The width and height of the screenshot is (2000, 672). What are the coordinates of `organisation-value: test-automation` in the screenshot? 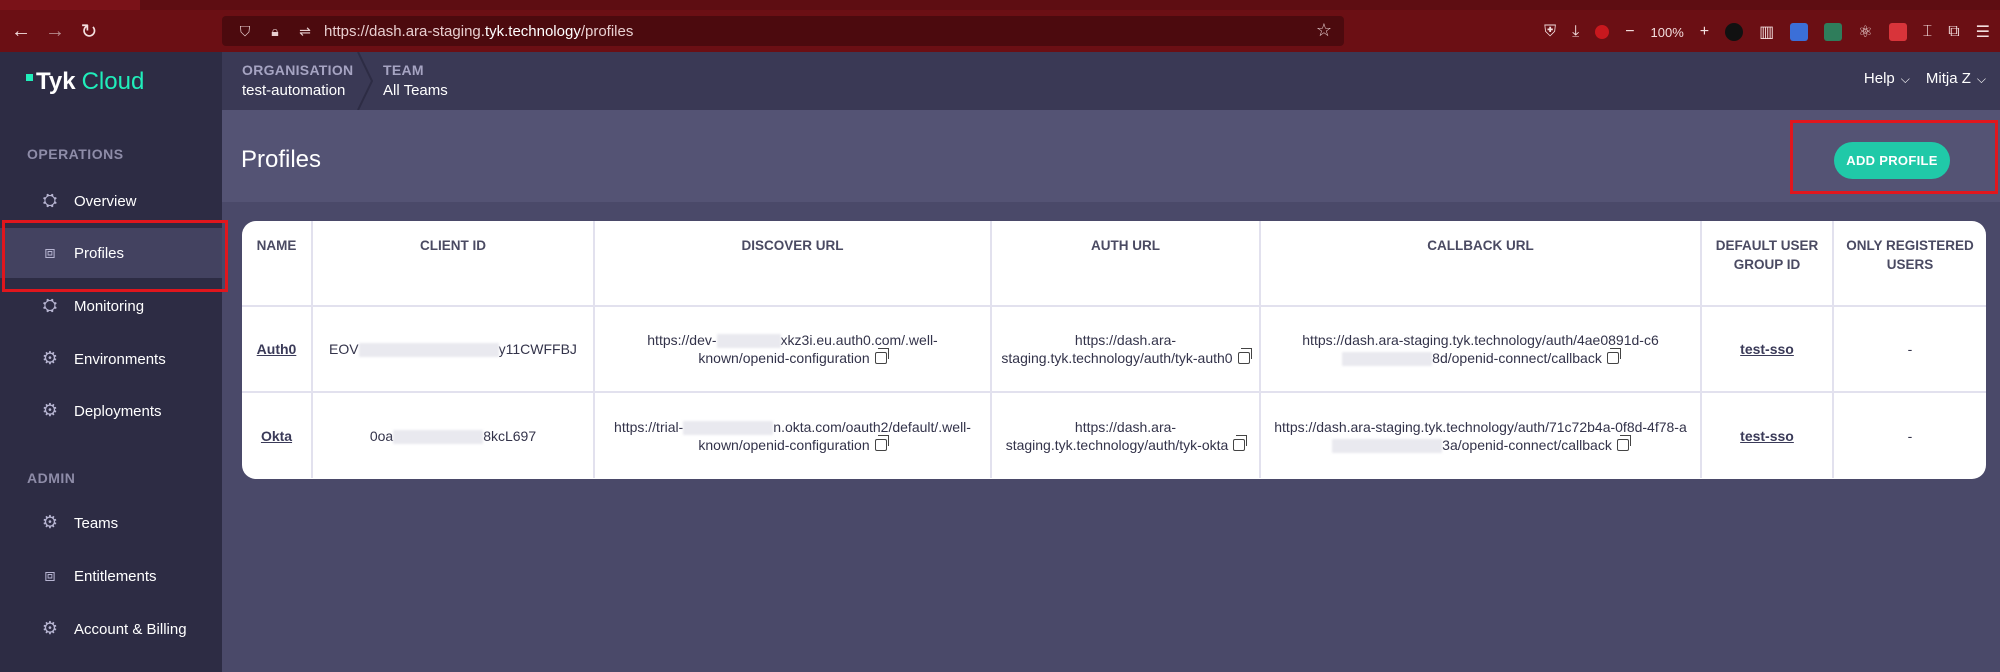 It's located at (294, 90).